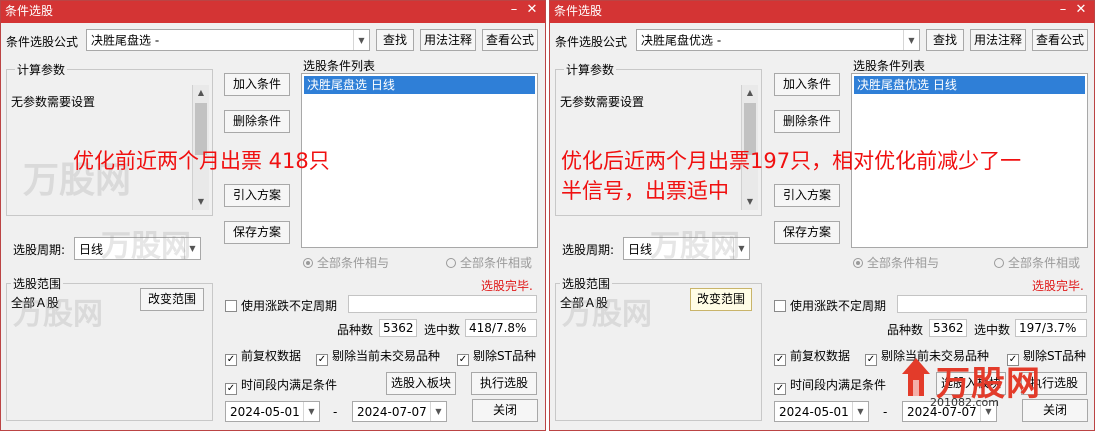  I want to click on progress-field, so click(992, 304).